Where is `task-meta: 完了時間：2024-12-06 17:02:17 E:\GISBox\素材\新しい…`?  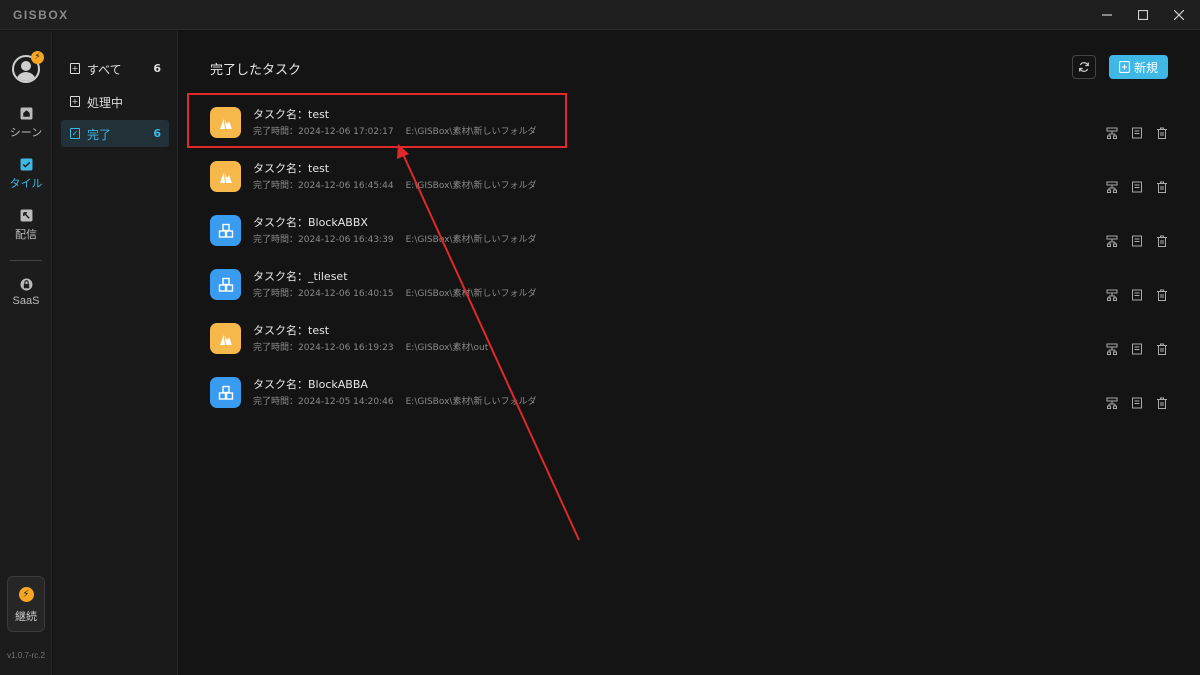 task-meta: 完了時間：2024-12-06 17:02:17 E:\GISBox\素材\新しい… is located at coordinates (394, 130).